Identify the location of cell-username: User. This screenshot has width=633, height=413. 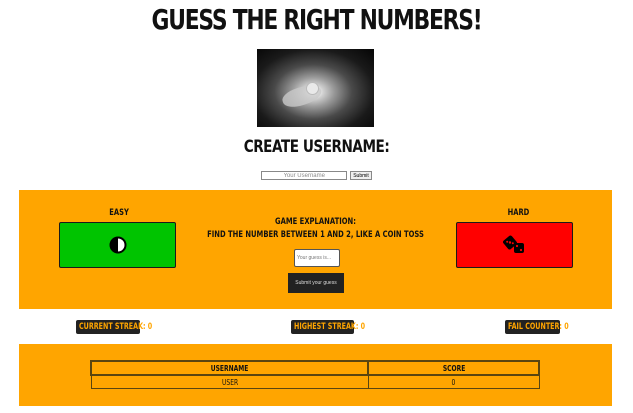
(229, 381).